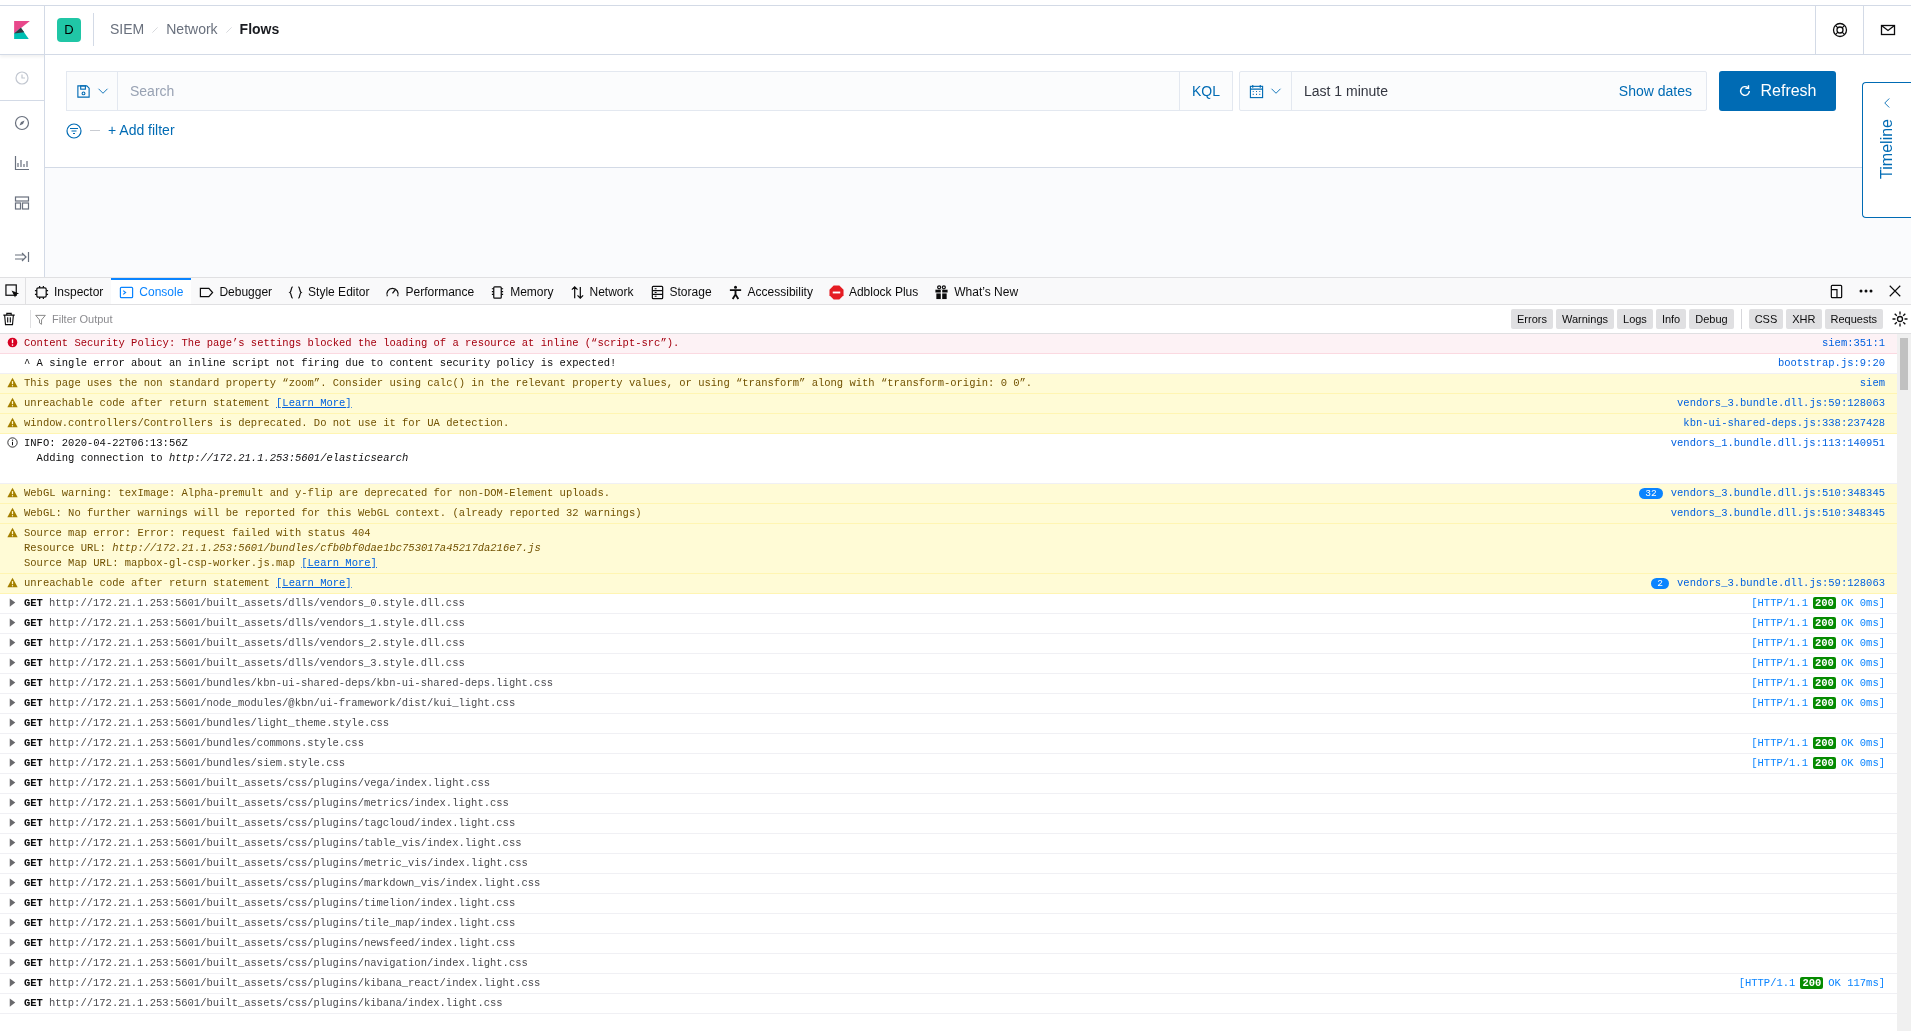  I want to click on request-url: http://172.21.1.253:5601/built_assets/css/plugins/kibana_react/index.light.css, so click(294, 983).